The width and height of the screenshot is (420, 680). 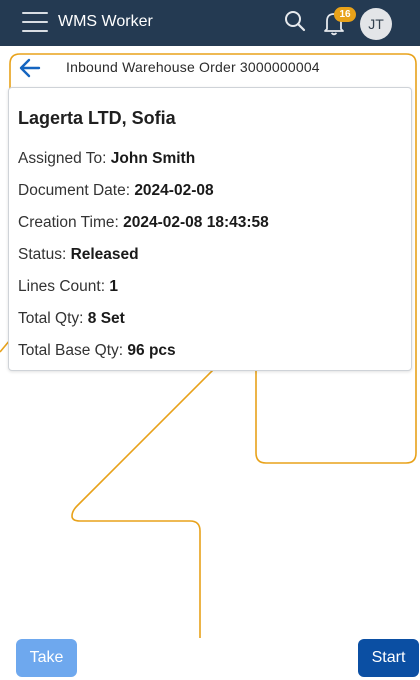 What do you see at coordinates (113, 286) in the screenshot?
I see `field-value: 1` at bounding box center [113, 286].